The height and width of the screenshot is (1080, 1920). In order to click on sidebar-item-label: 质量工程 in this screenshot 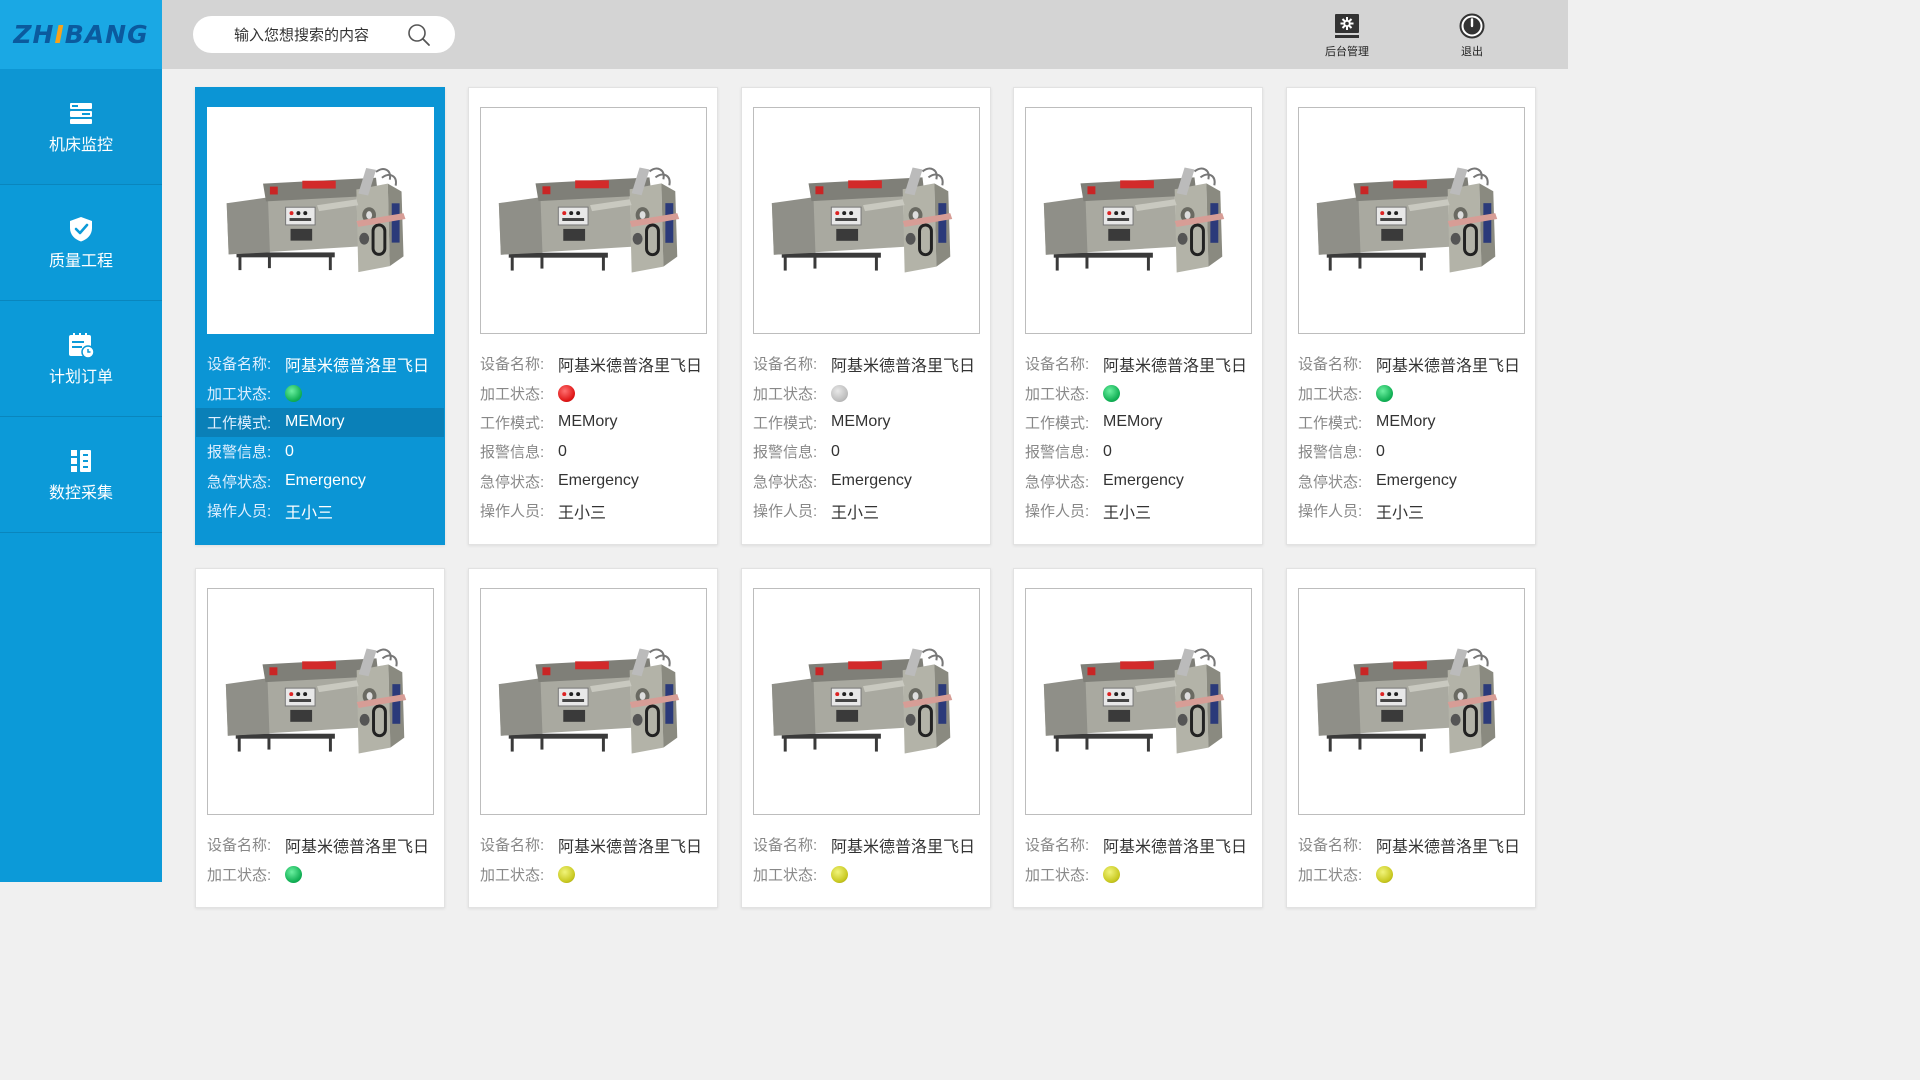, I will do `click(80, 261)`.